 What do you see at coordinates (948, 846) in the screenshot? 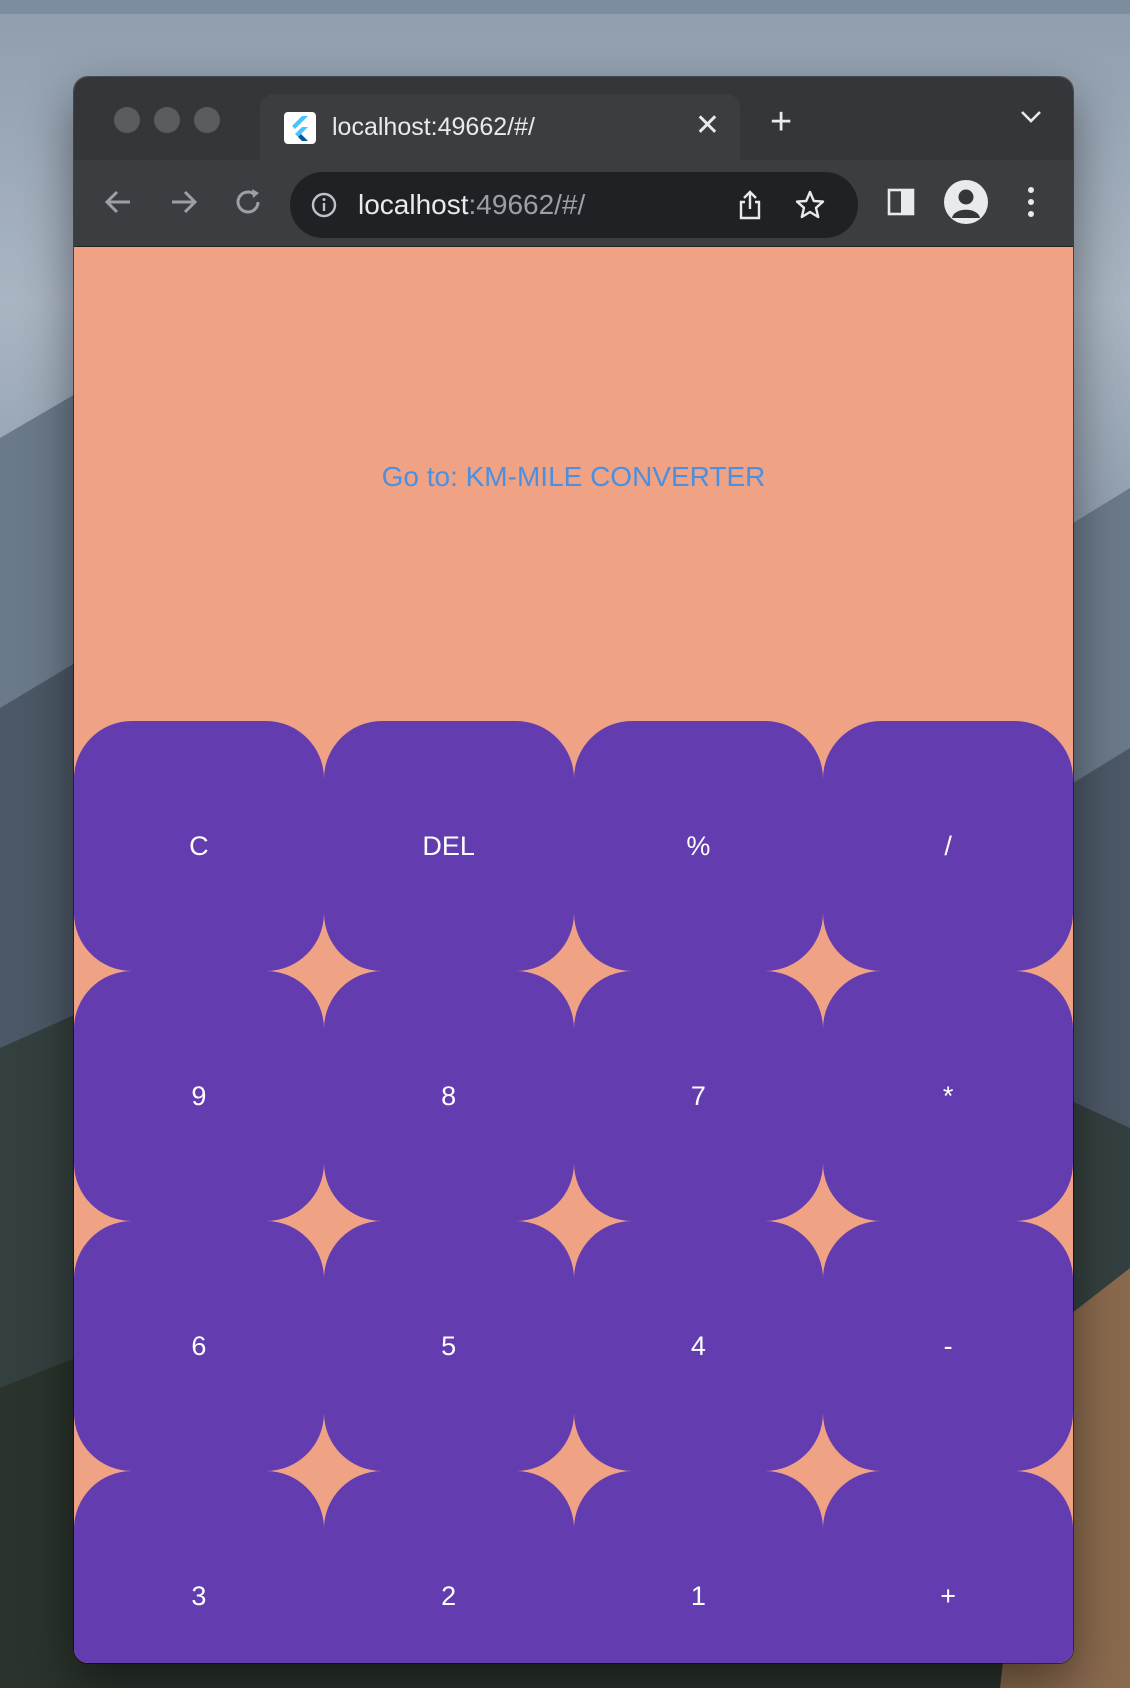
I see `key-divide: /` at bounding box center [948, 846].